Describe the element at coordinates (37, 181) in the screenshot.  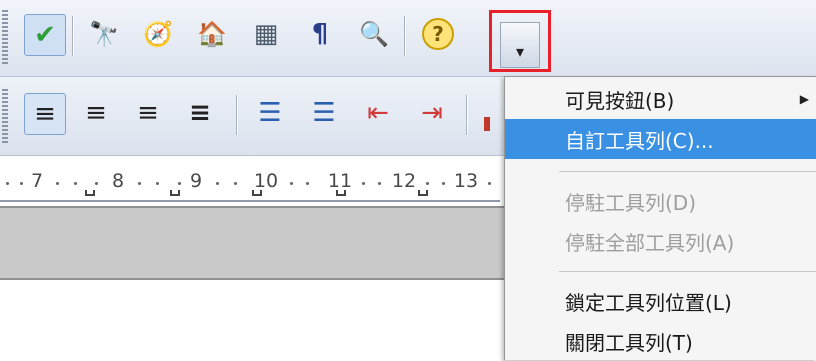
I see `ruler-number: 7` at that location.